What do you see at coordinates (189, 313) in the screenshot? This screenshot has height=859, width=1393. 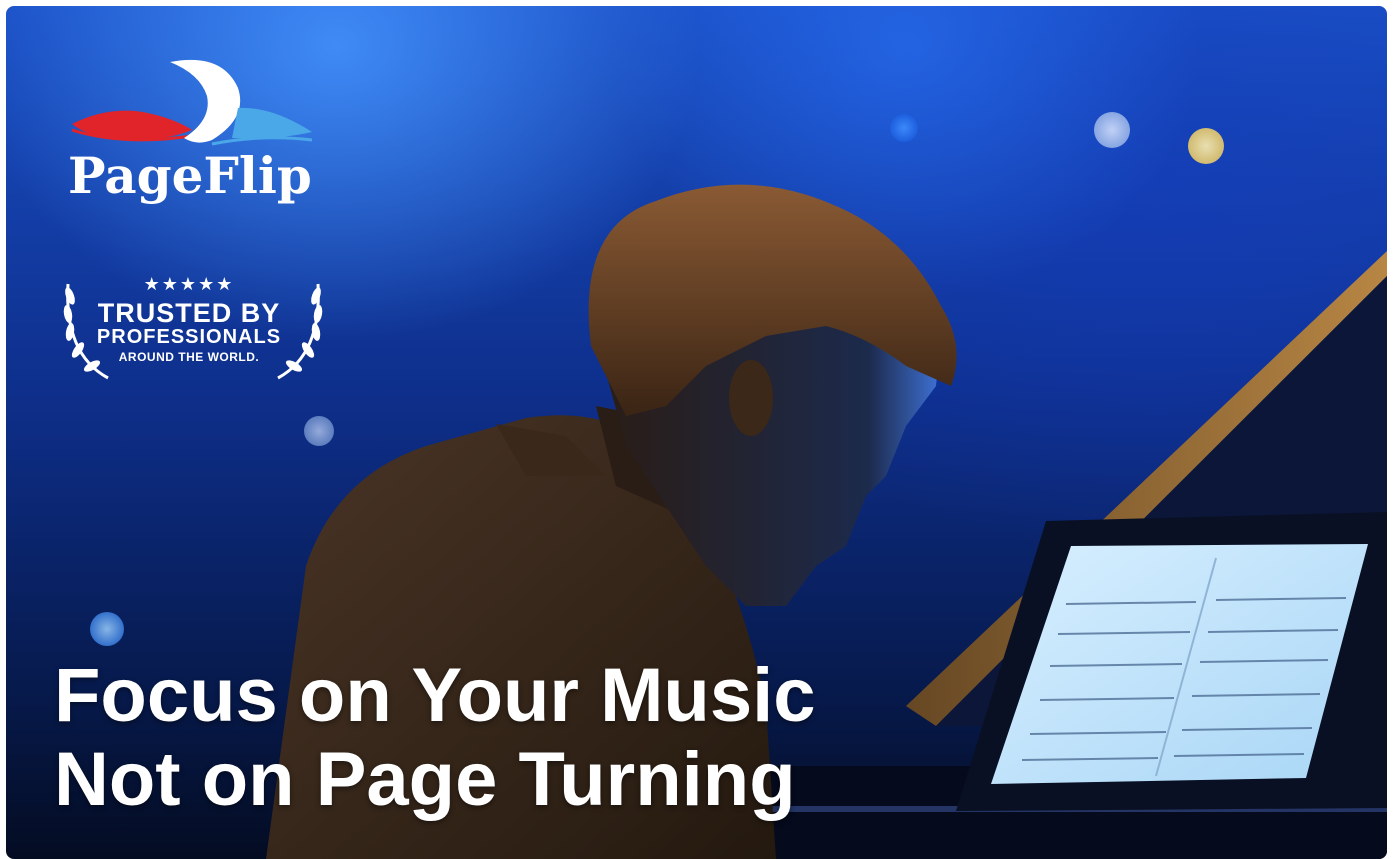 I see `badge-line-1: TRUSTED BY` at bounding box center [189, 313].